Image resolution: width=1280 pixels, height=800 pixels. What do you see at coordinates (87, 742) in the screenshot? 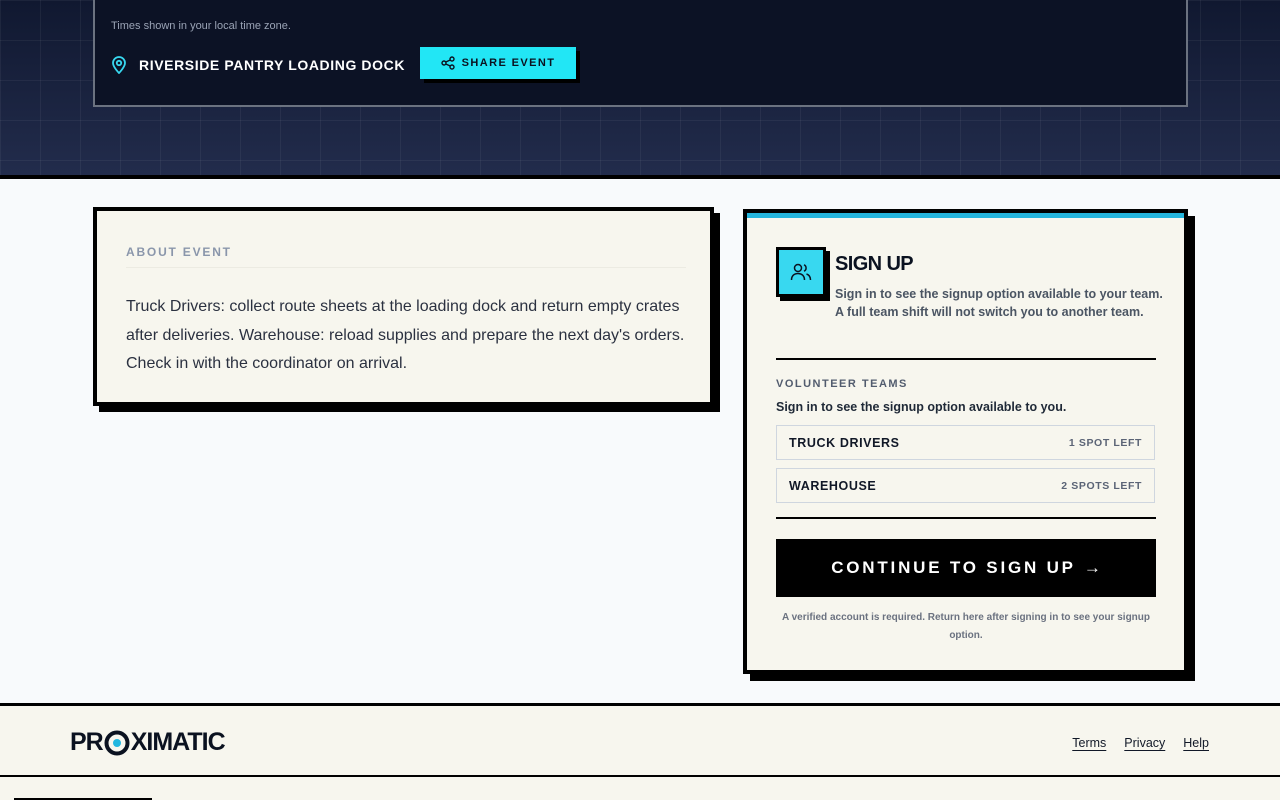
I see `logo-text-start: PR` at bounding box center [87, 742].